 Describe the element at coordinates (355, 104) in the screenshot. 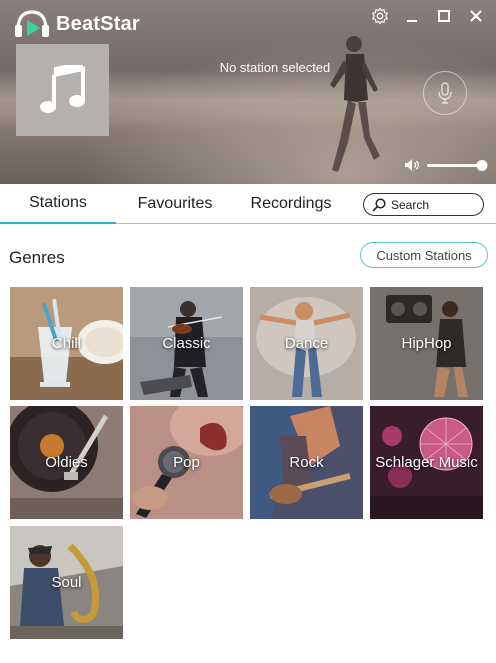

I see `header-photo-figure` at that location.